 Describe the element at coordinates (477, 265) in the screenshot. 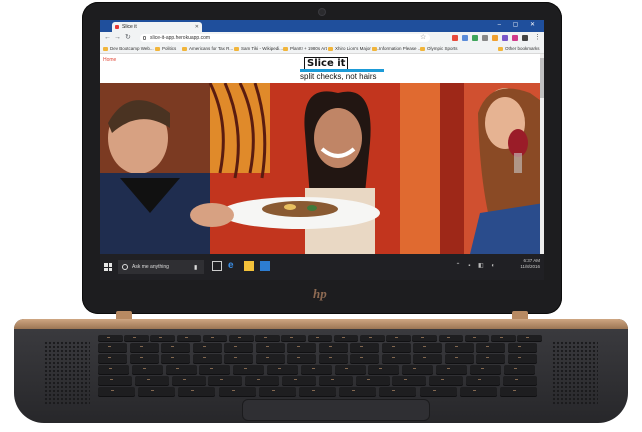

I see `system-tray-icons: ⌃ ▪ ◧ ◐` at that location.